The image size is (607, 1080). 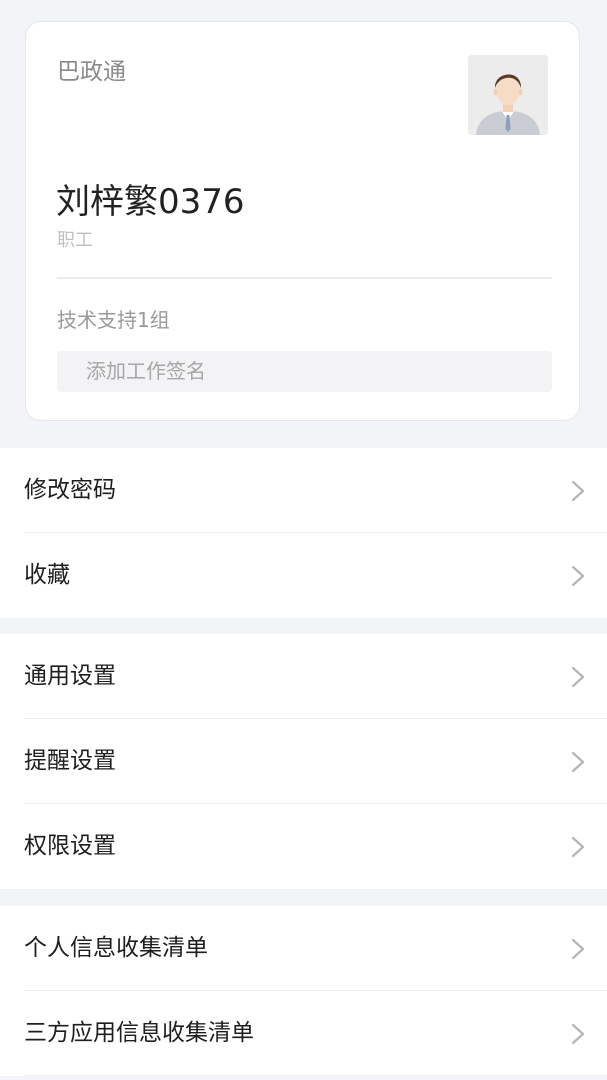 What do you see at coordinates (47, 575) in the screenshot?
I see `menu-item-label: 收藏` at bounding box center [47, 575].